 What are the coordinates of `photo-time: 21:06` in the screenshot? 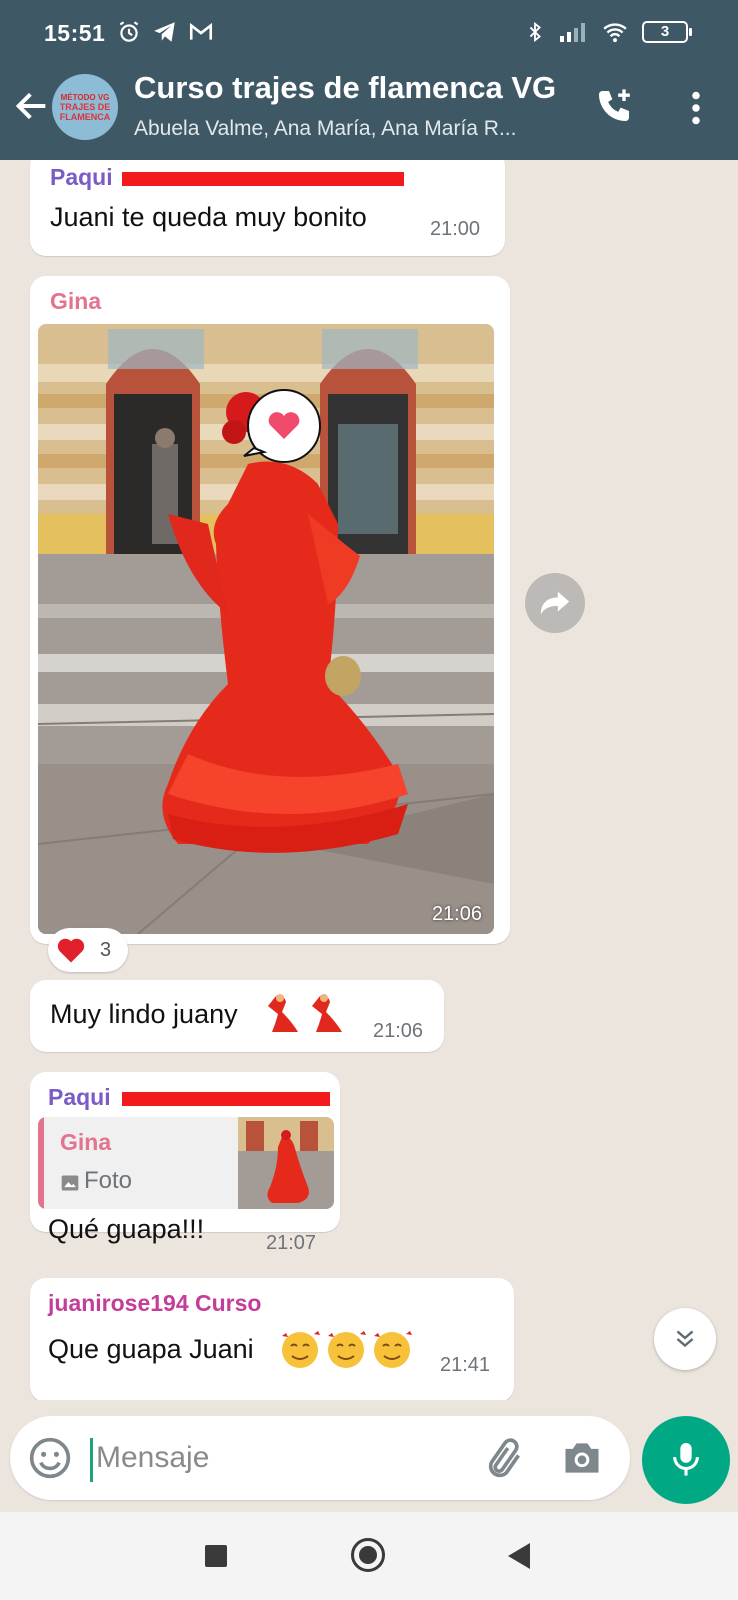 It's located at (456, 914).